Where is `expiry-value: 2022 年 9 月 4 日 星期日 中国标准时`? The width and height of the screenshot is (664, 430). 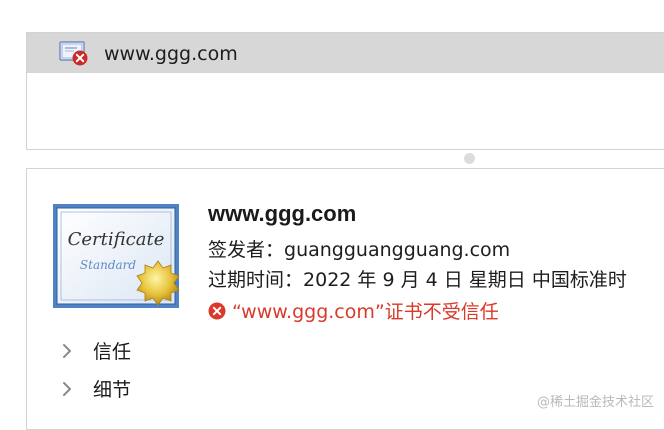
expiry-value: 2022 年 9 月 4 日 星期日 中国标准时 is located at coordinates (465, 280).